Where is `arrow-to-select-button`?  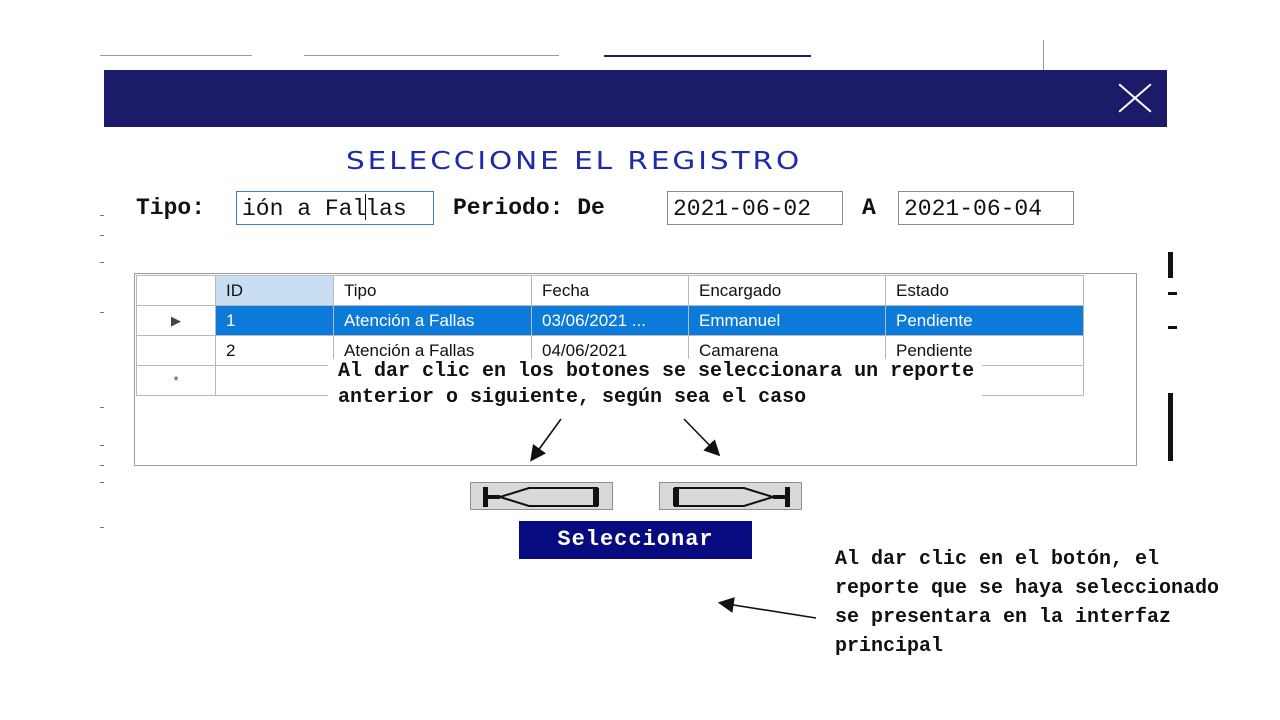 arrow-to-select-button is located at coordinates (767, 608).